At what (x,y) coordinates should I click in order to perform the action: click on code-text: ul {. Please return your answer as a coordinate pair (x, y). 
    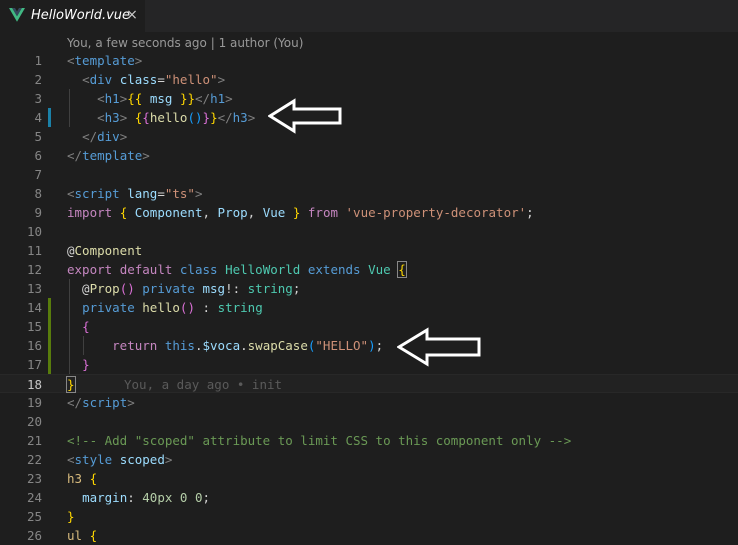
    Looking at the image, I should click on (82, 535).